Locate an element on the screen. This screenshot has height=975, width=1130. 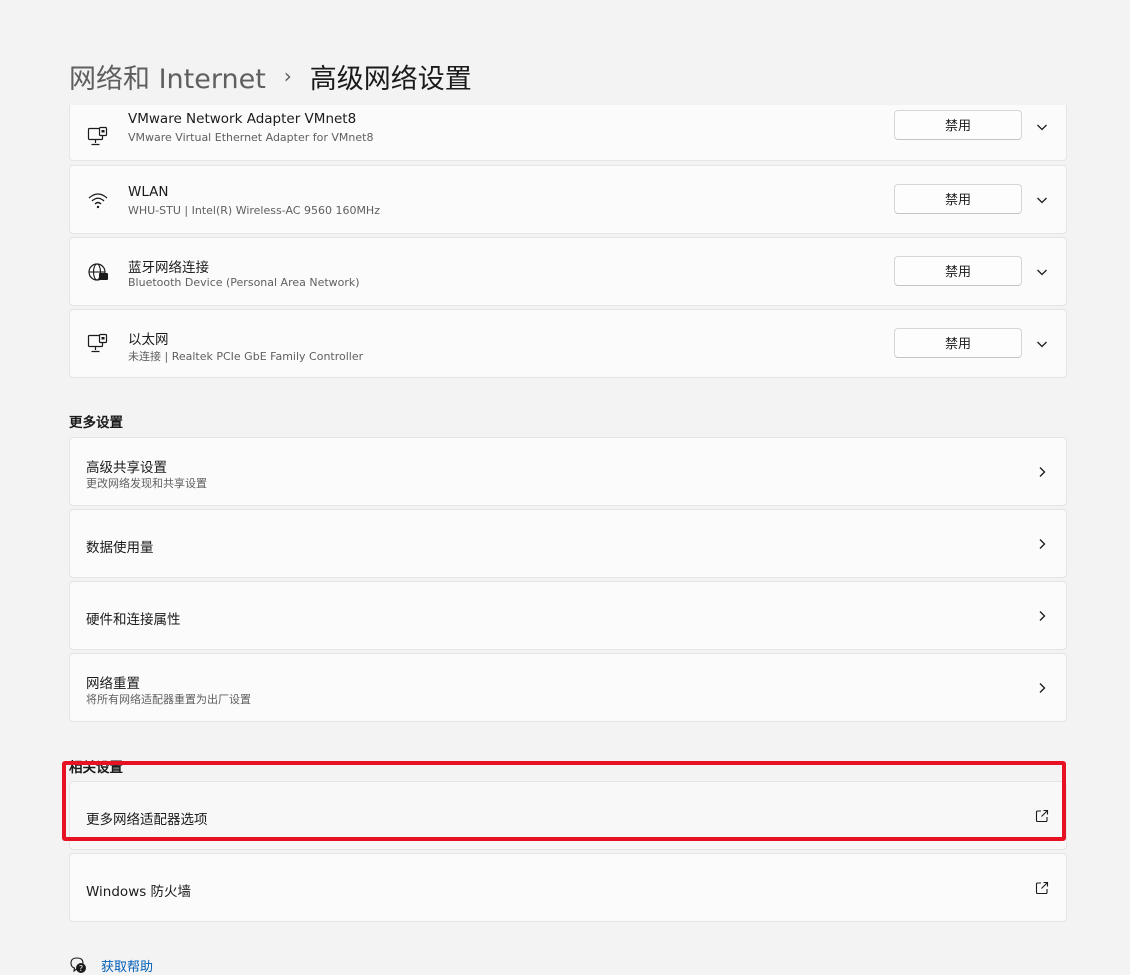
help-section: ? 获取帮助 is located at coordinates (111, 965).